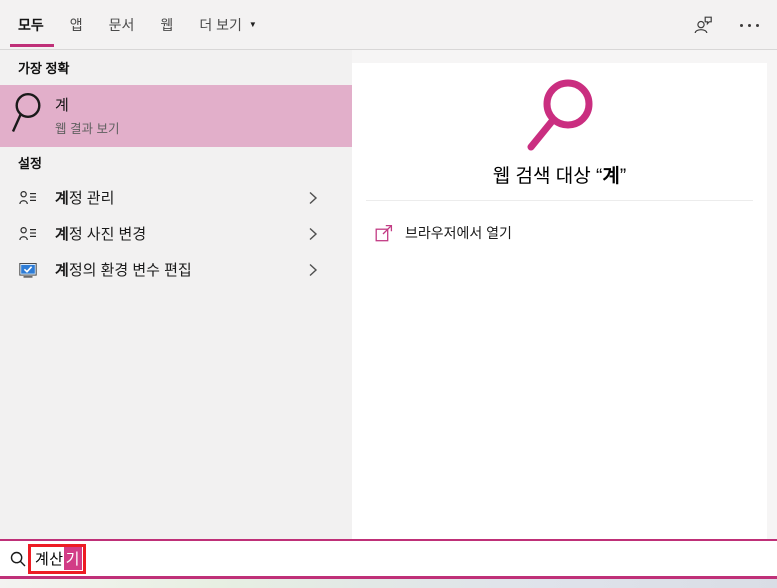  Describe the element at coordinates (28, 270) in the screenshot. I see `monitor-check-icon` at that location.